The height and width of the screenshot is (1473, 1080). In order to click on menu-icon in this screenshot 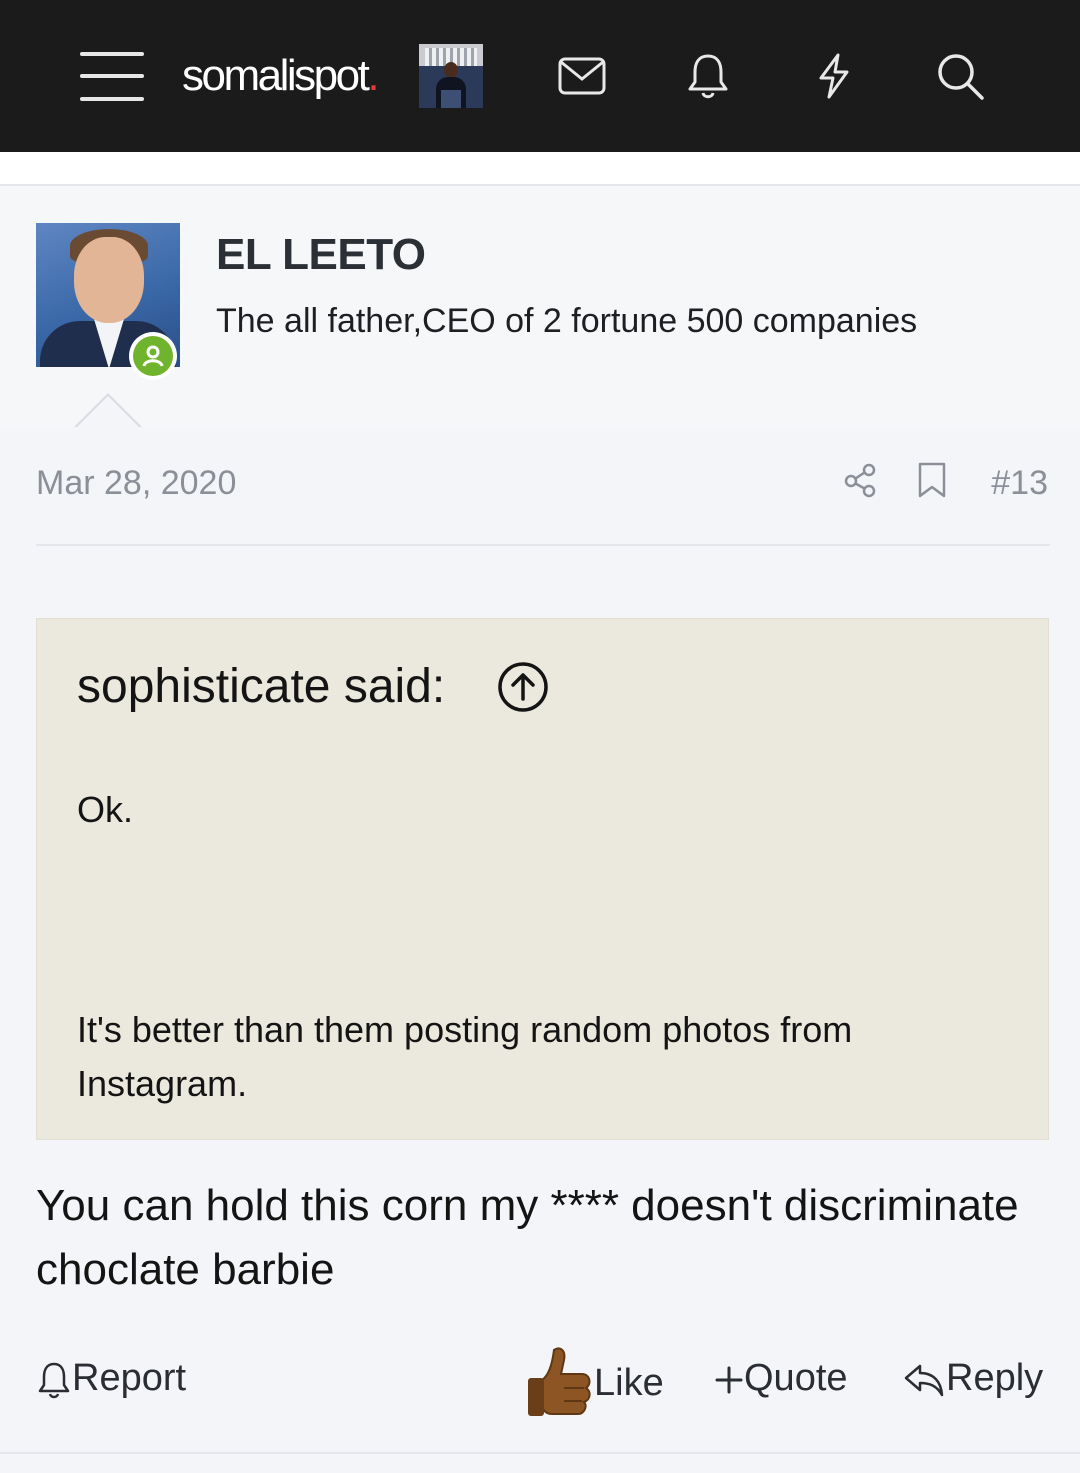, I will do `click(112, 77)`.